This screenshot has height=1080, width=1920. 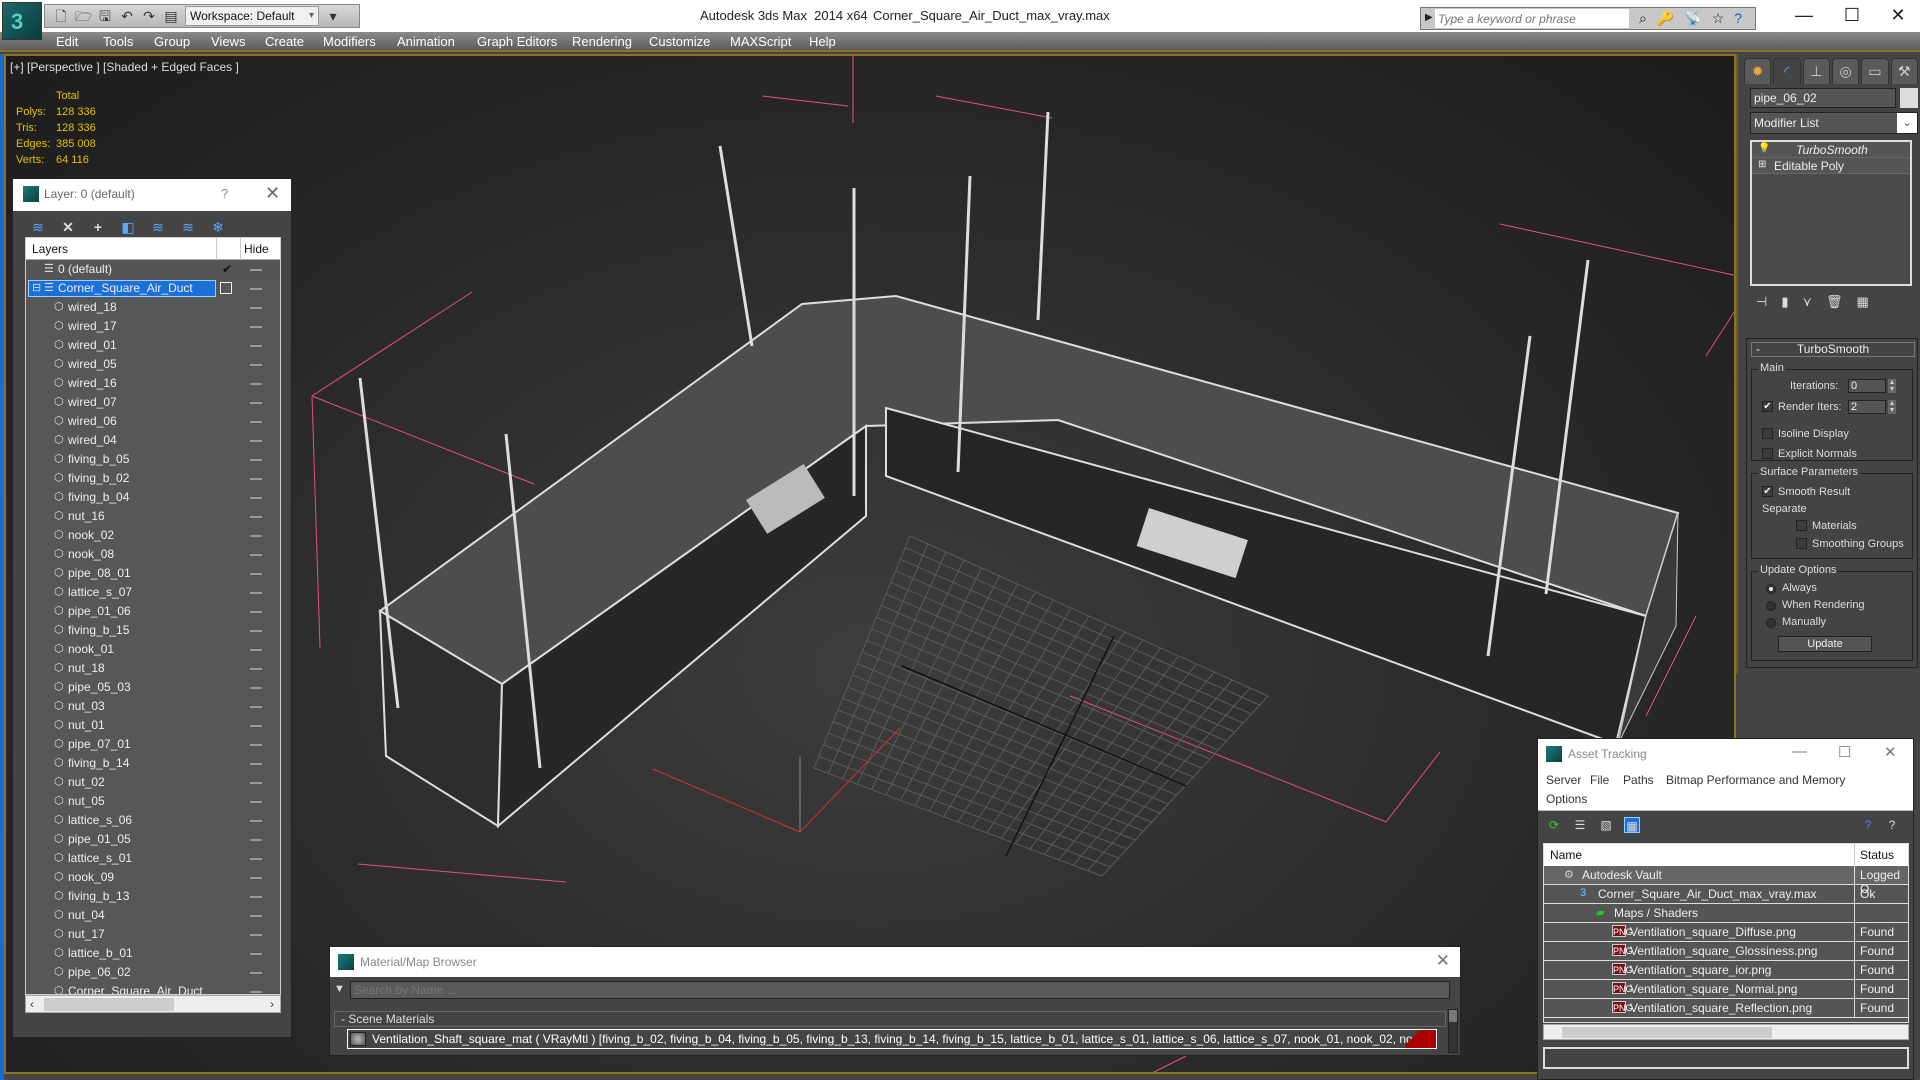 I want to click on create-layer-icon: ≋, so click(x=38, y=227).